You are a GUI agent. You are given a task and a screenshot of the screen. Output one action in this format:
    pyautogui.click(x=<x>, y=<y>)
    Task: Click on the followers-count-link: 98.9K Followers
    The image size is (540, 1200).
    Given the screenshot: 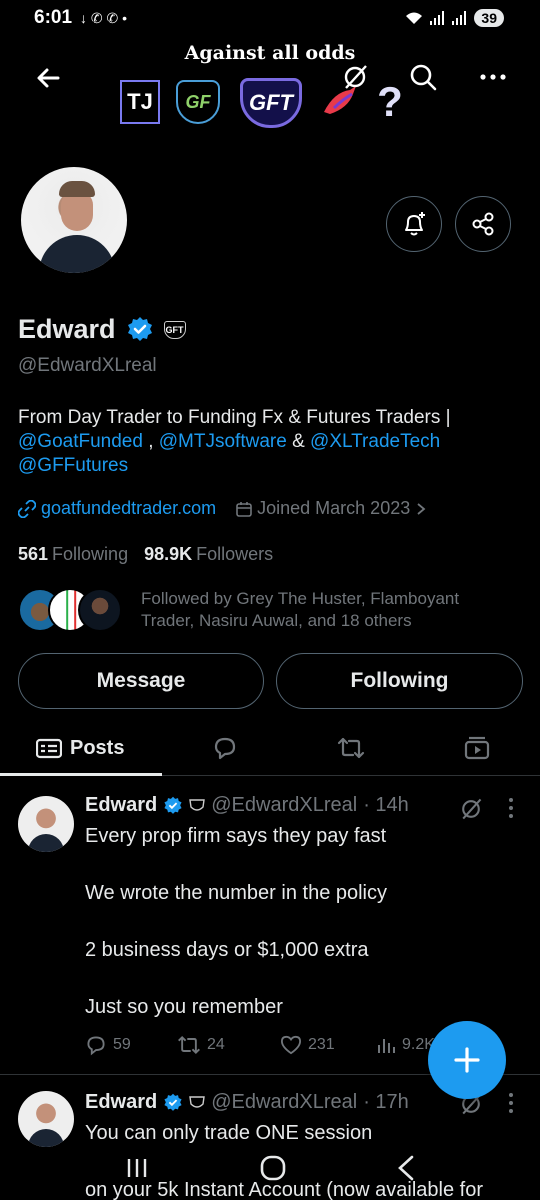 What is the action you would take?
    pyautogui.click(x=208, y=554)
    